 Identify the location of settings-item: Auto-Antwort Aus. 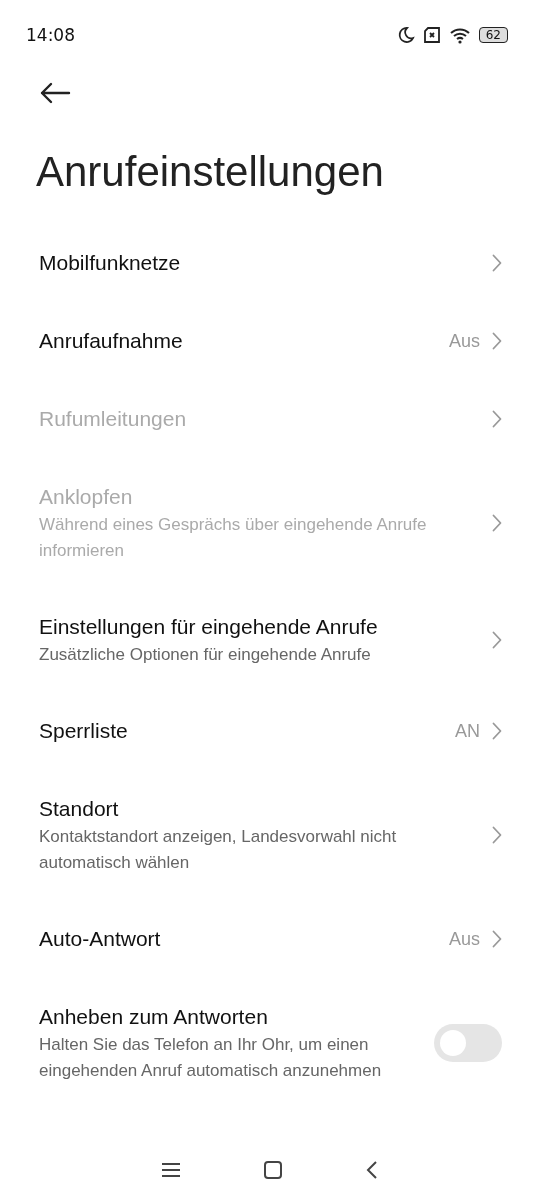
(270, 939).